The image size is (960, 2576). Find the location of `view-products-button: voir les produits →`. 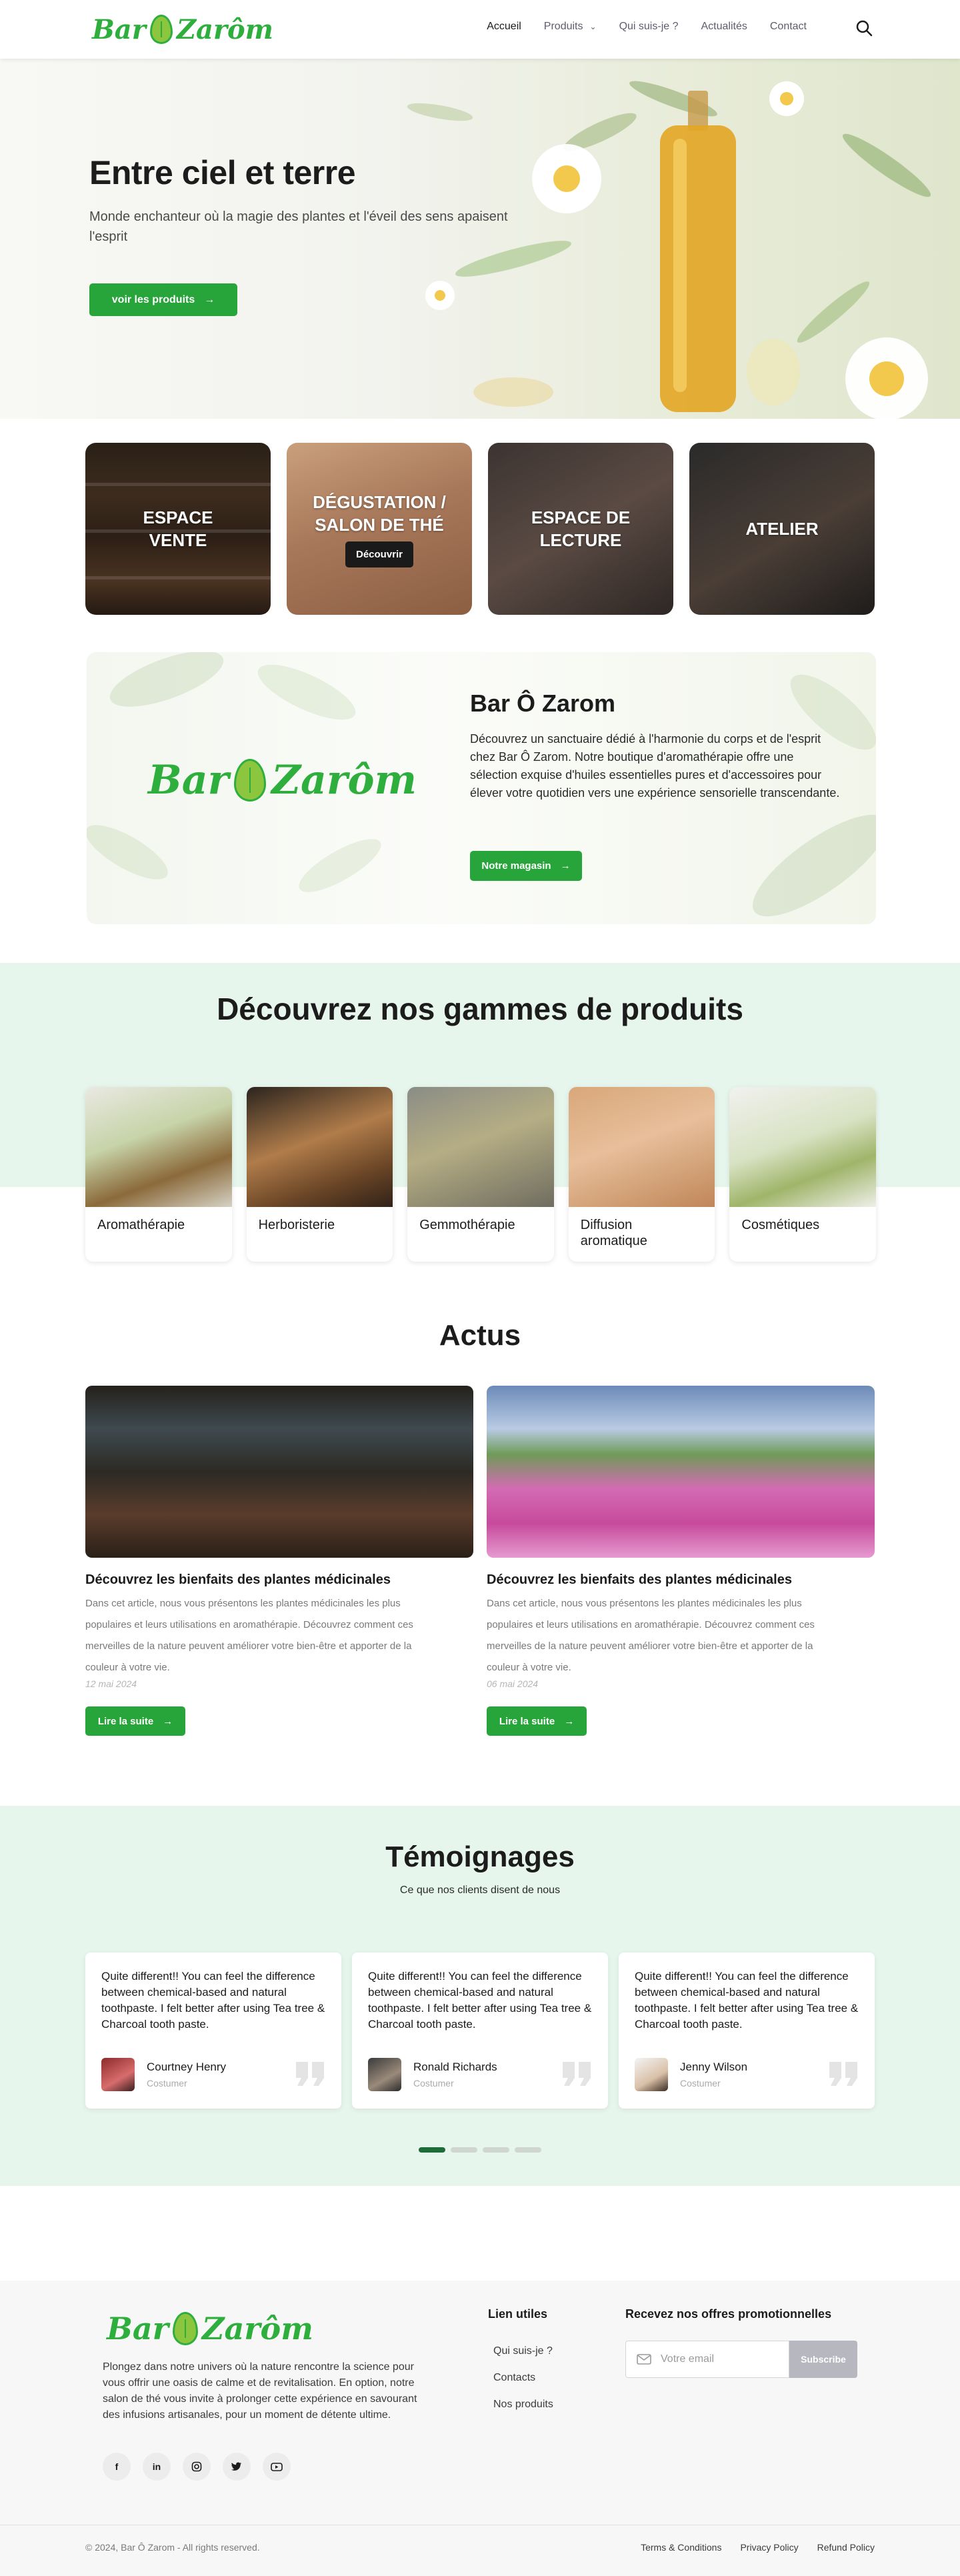

view-products-button: voir les produits → is located at coordinates (163, 299).